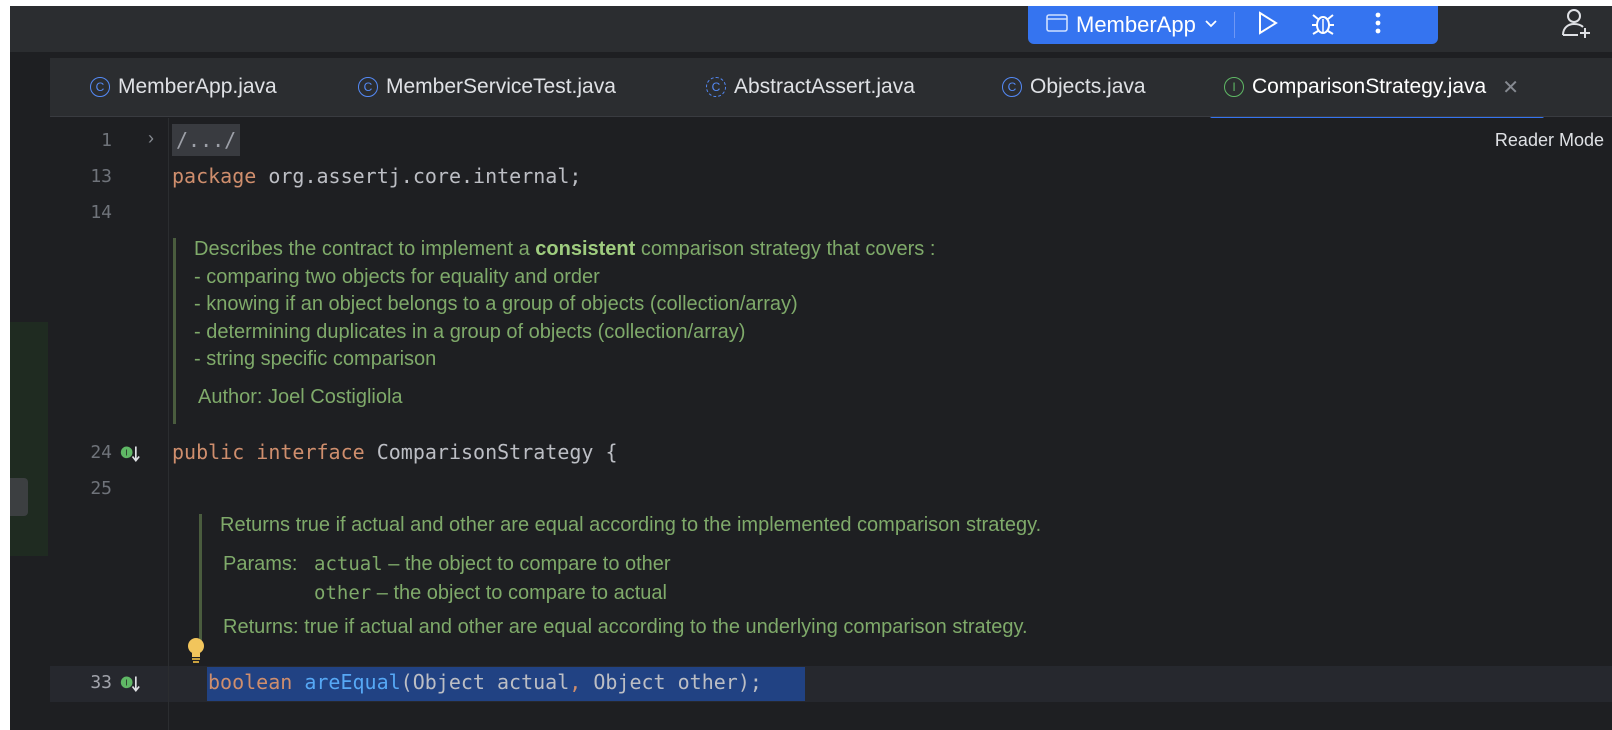 The image size is (1612, 730). What do you see at coordinates (310, 452) in the screenshot?
I see `keyword: interface` at bounding box center [310, 452].